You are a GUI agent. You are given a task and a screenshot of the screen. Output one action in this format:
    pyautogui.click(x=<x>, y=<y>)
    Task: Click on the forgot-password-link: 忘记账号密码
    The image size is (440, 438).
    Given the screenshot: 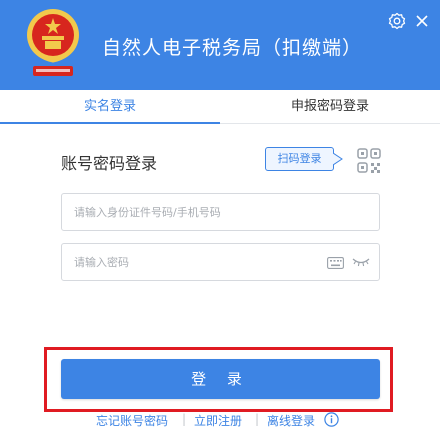 What is the action you would take?
    pyautogui.click(x=132, y=420)
    